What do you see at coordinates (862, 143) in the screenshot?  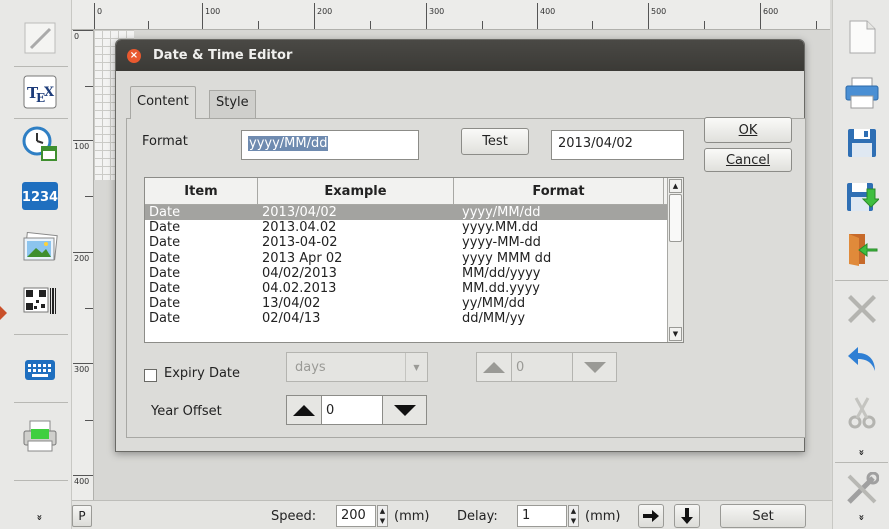 I see `save-icon` at bounding box center [862, 143].